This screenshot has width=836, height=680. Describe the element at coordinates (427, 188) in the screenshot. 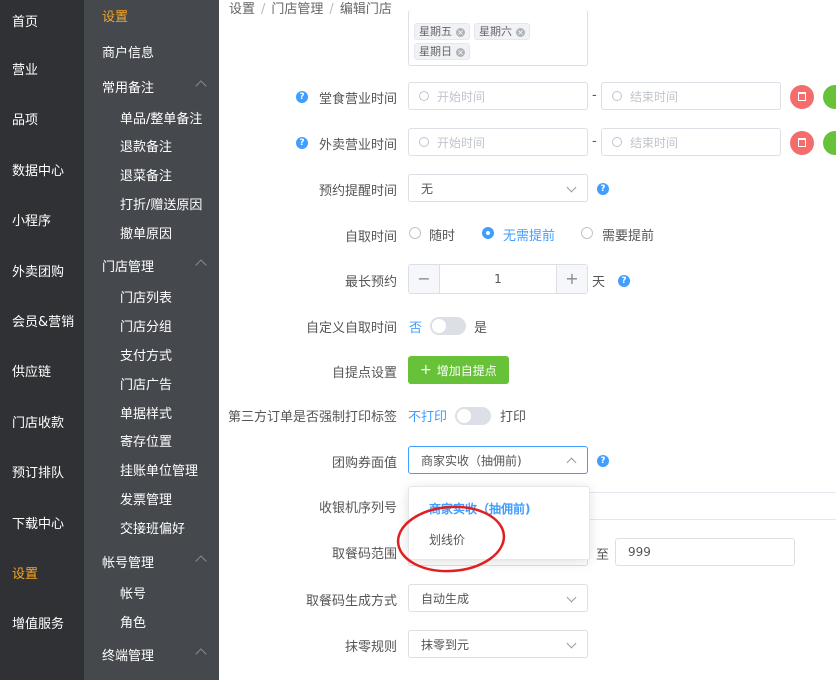

I see `select-value: 无` at that location.